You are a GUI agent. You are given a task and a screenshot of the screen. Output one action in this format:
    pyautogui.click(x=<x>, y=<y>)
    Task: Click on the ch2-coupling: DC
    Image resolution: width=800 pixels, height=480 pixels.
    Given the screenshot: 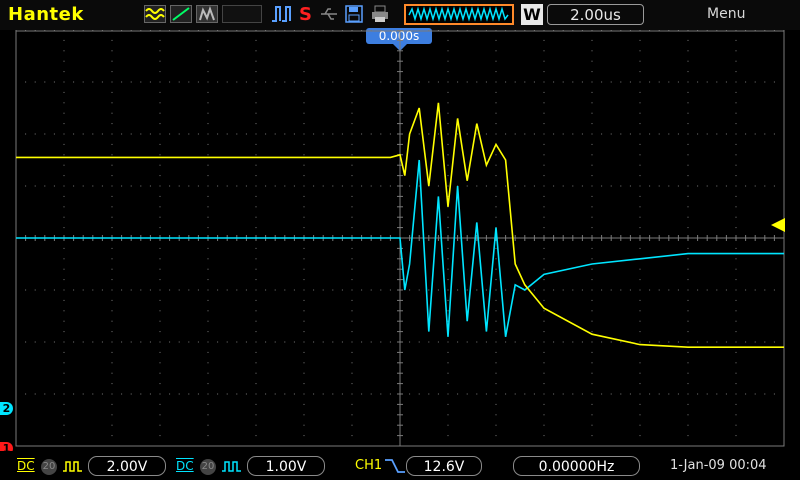 What is the action you would take?
    pyautogui.click(x=185, y=466)
    